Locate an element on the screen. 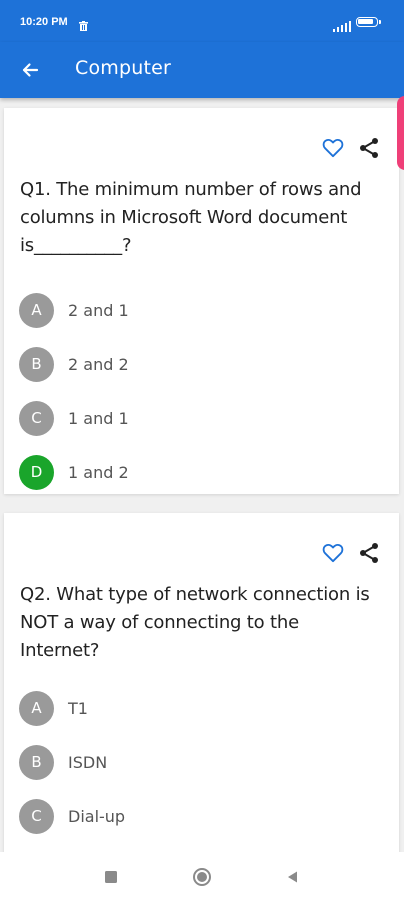 This screenshot has width=404, height=900. home-circle-icon is located at coordinates (202, 877).